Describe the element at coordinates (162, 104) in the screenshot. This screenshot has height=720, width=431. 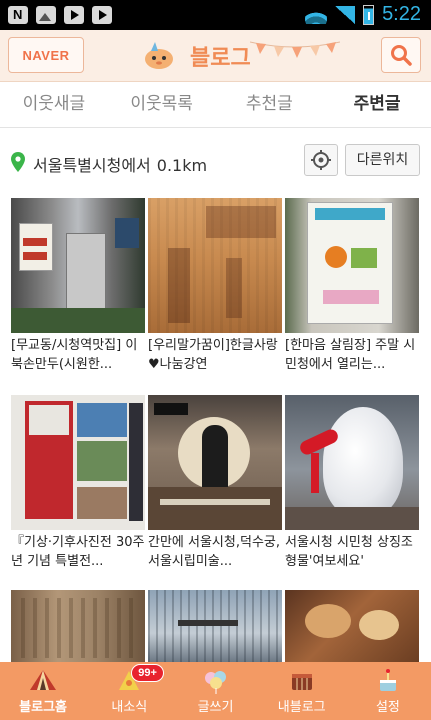
I see `tab-neighbor-list: 이웃목록` at that location.